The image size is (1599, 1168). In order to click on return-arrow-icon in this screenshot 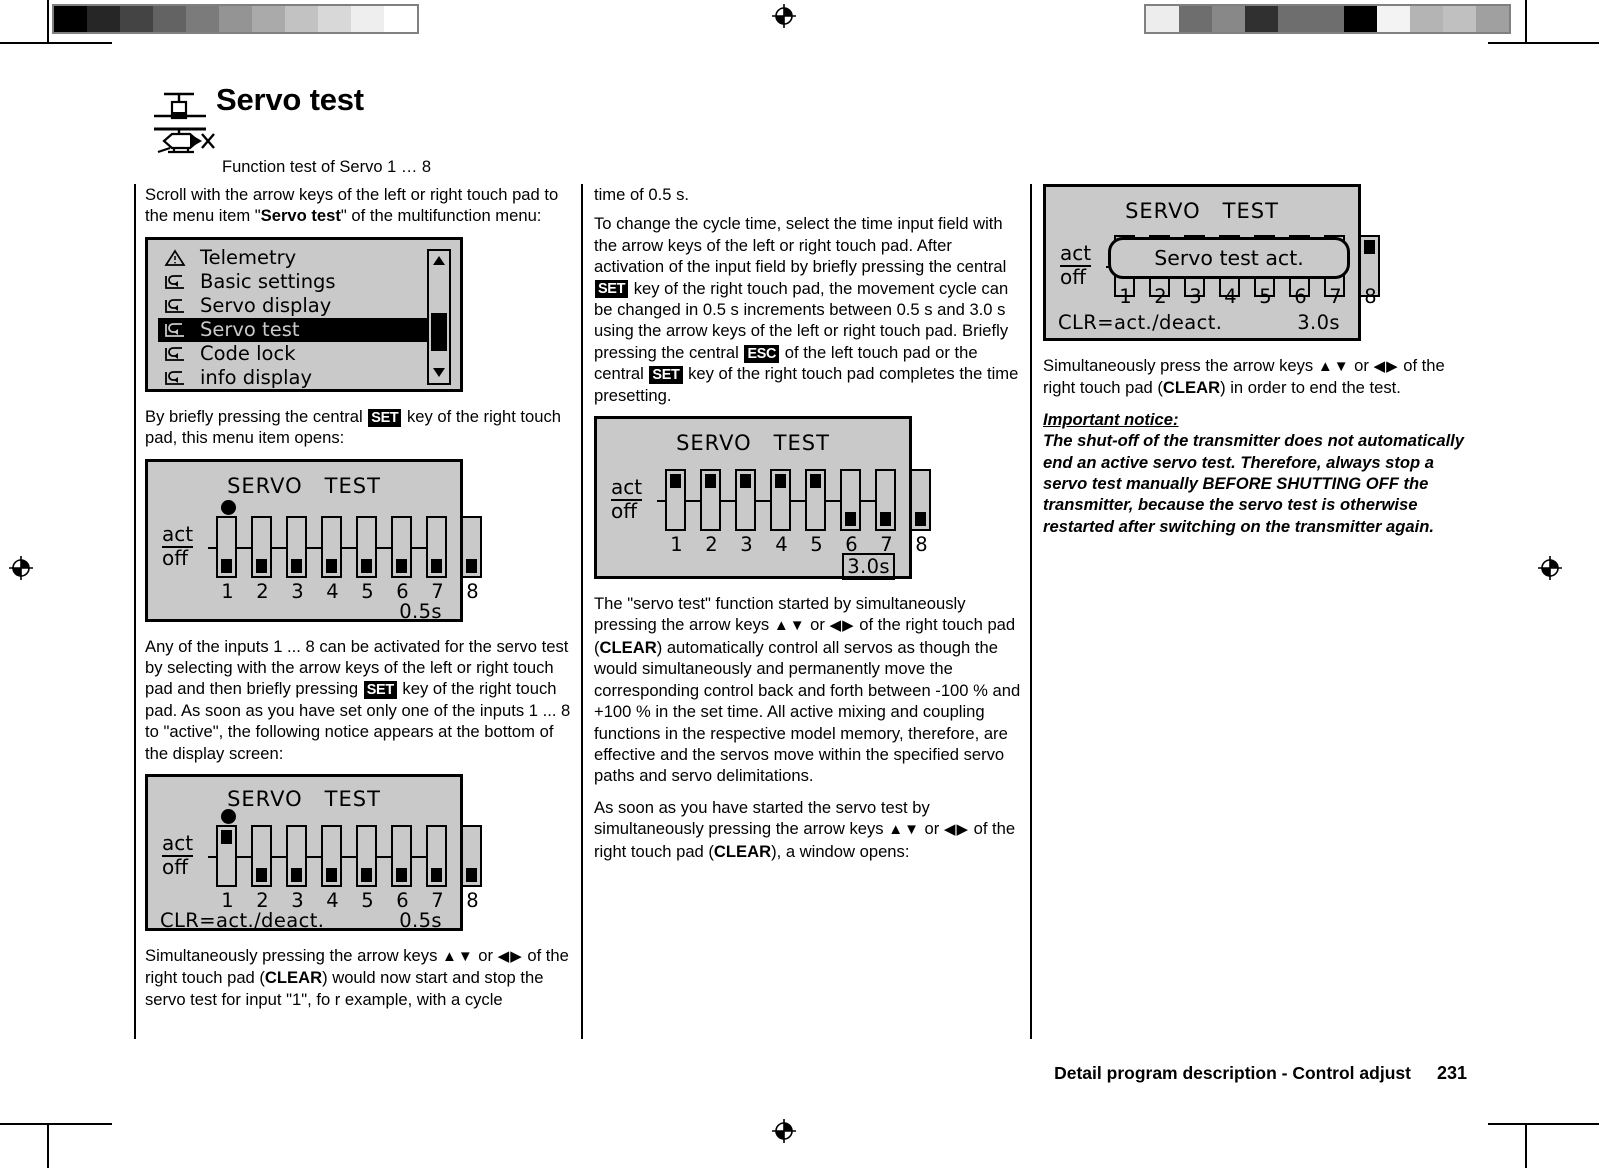, I will do `click(181, 282)`.